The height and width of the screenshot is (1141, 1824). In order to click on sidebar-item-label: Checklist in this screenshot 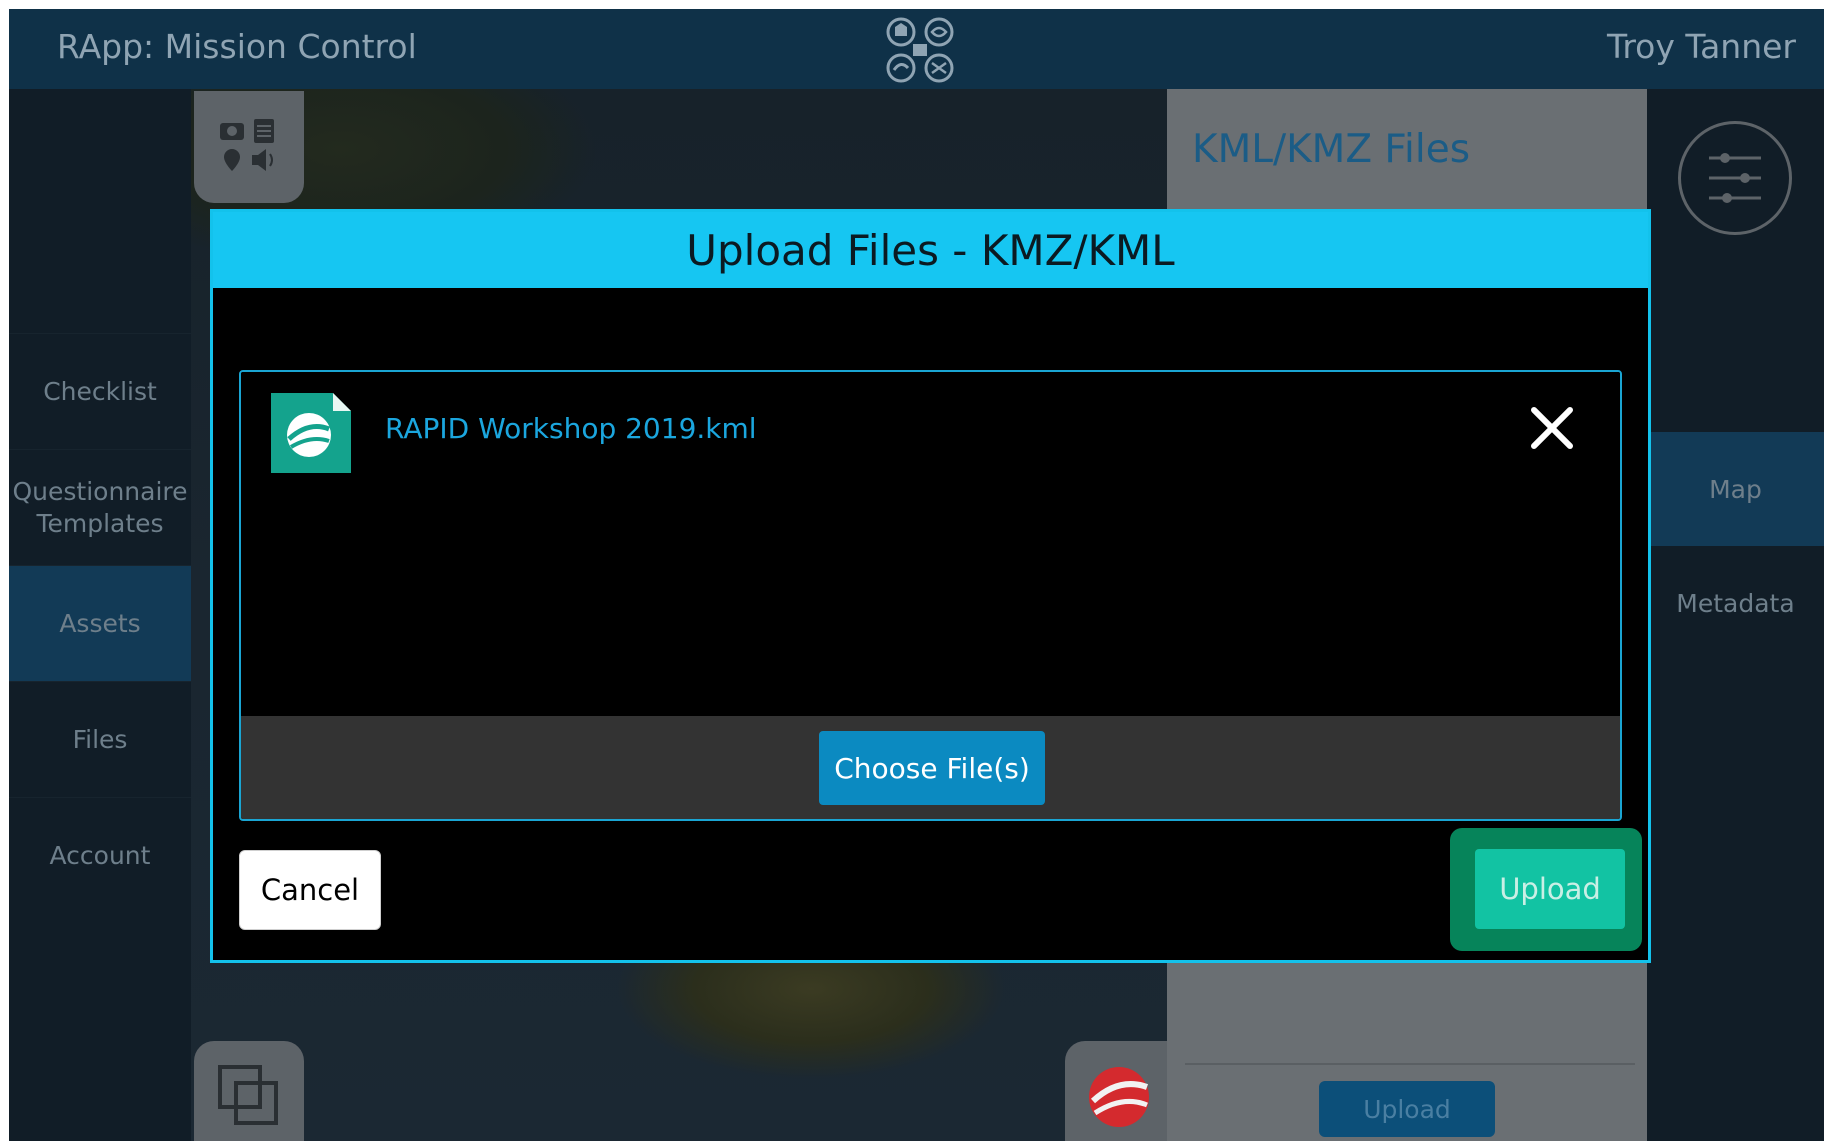, I will do `click(100, 391)`.